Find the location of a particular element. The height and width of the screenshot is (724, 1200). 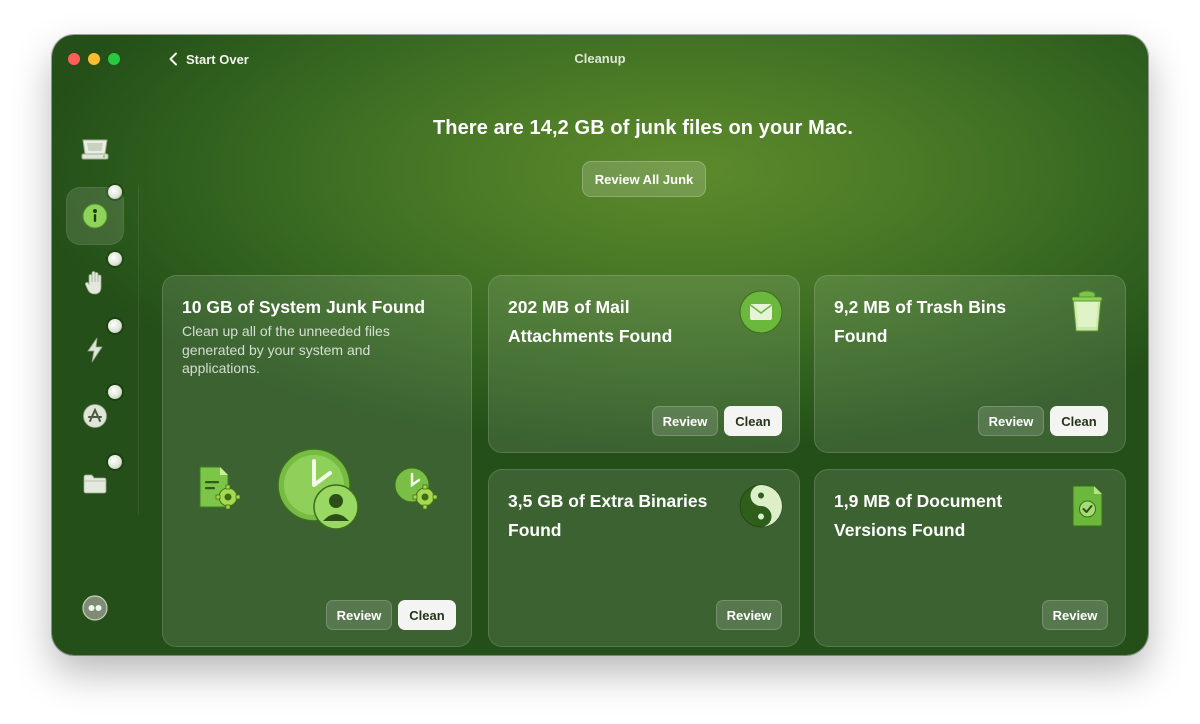

card-title-line: Attachments Found is located at coordinates (590, 336).